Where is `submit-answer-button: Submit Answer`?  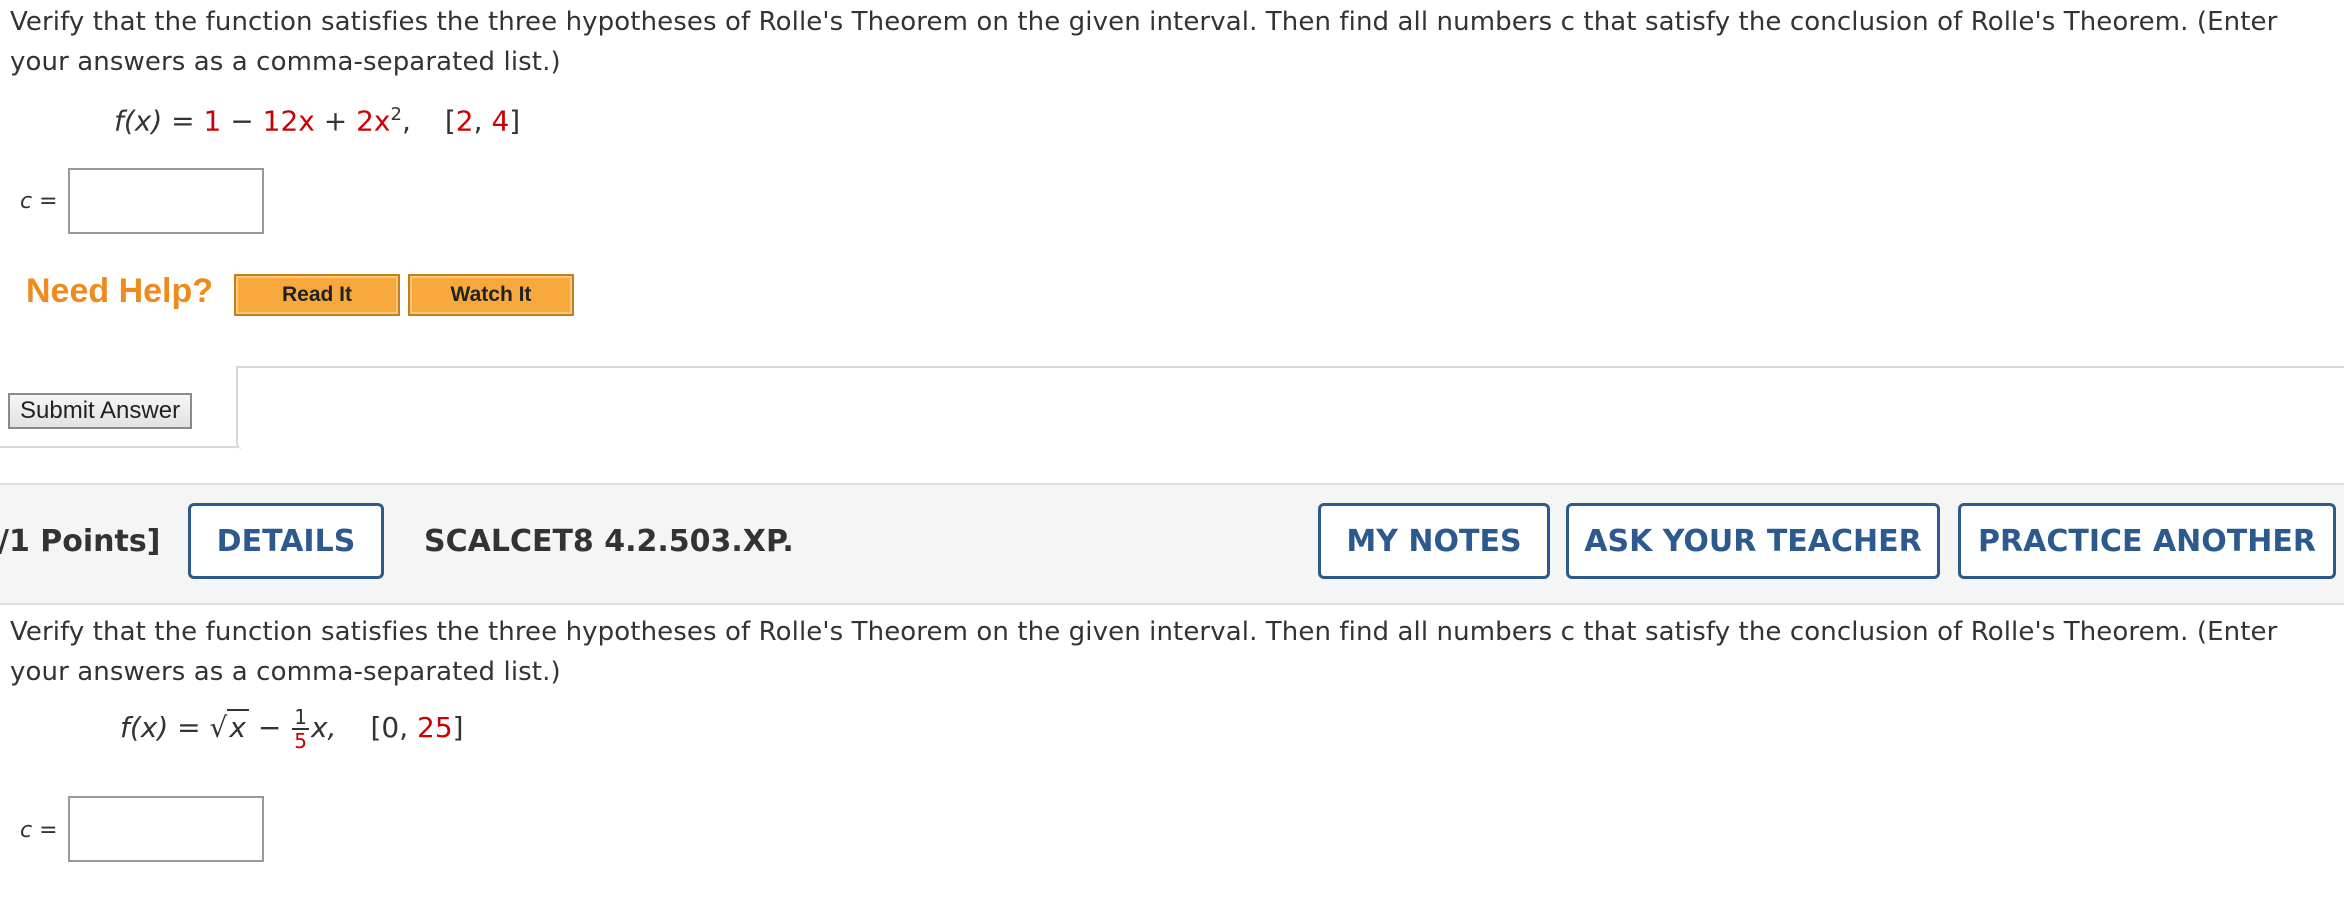 submit-answer-button: Submit Answer is located at coordinates (100, 411).